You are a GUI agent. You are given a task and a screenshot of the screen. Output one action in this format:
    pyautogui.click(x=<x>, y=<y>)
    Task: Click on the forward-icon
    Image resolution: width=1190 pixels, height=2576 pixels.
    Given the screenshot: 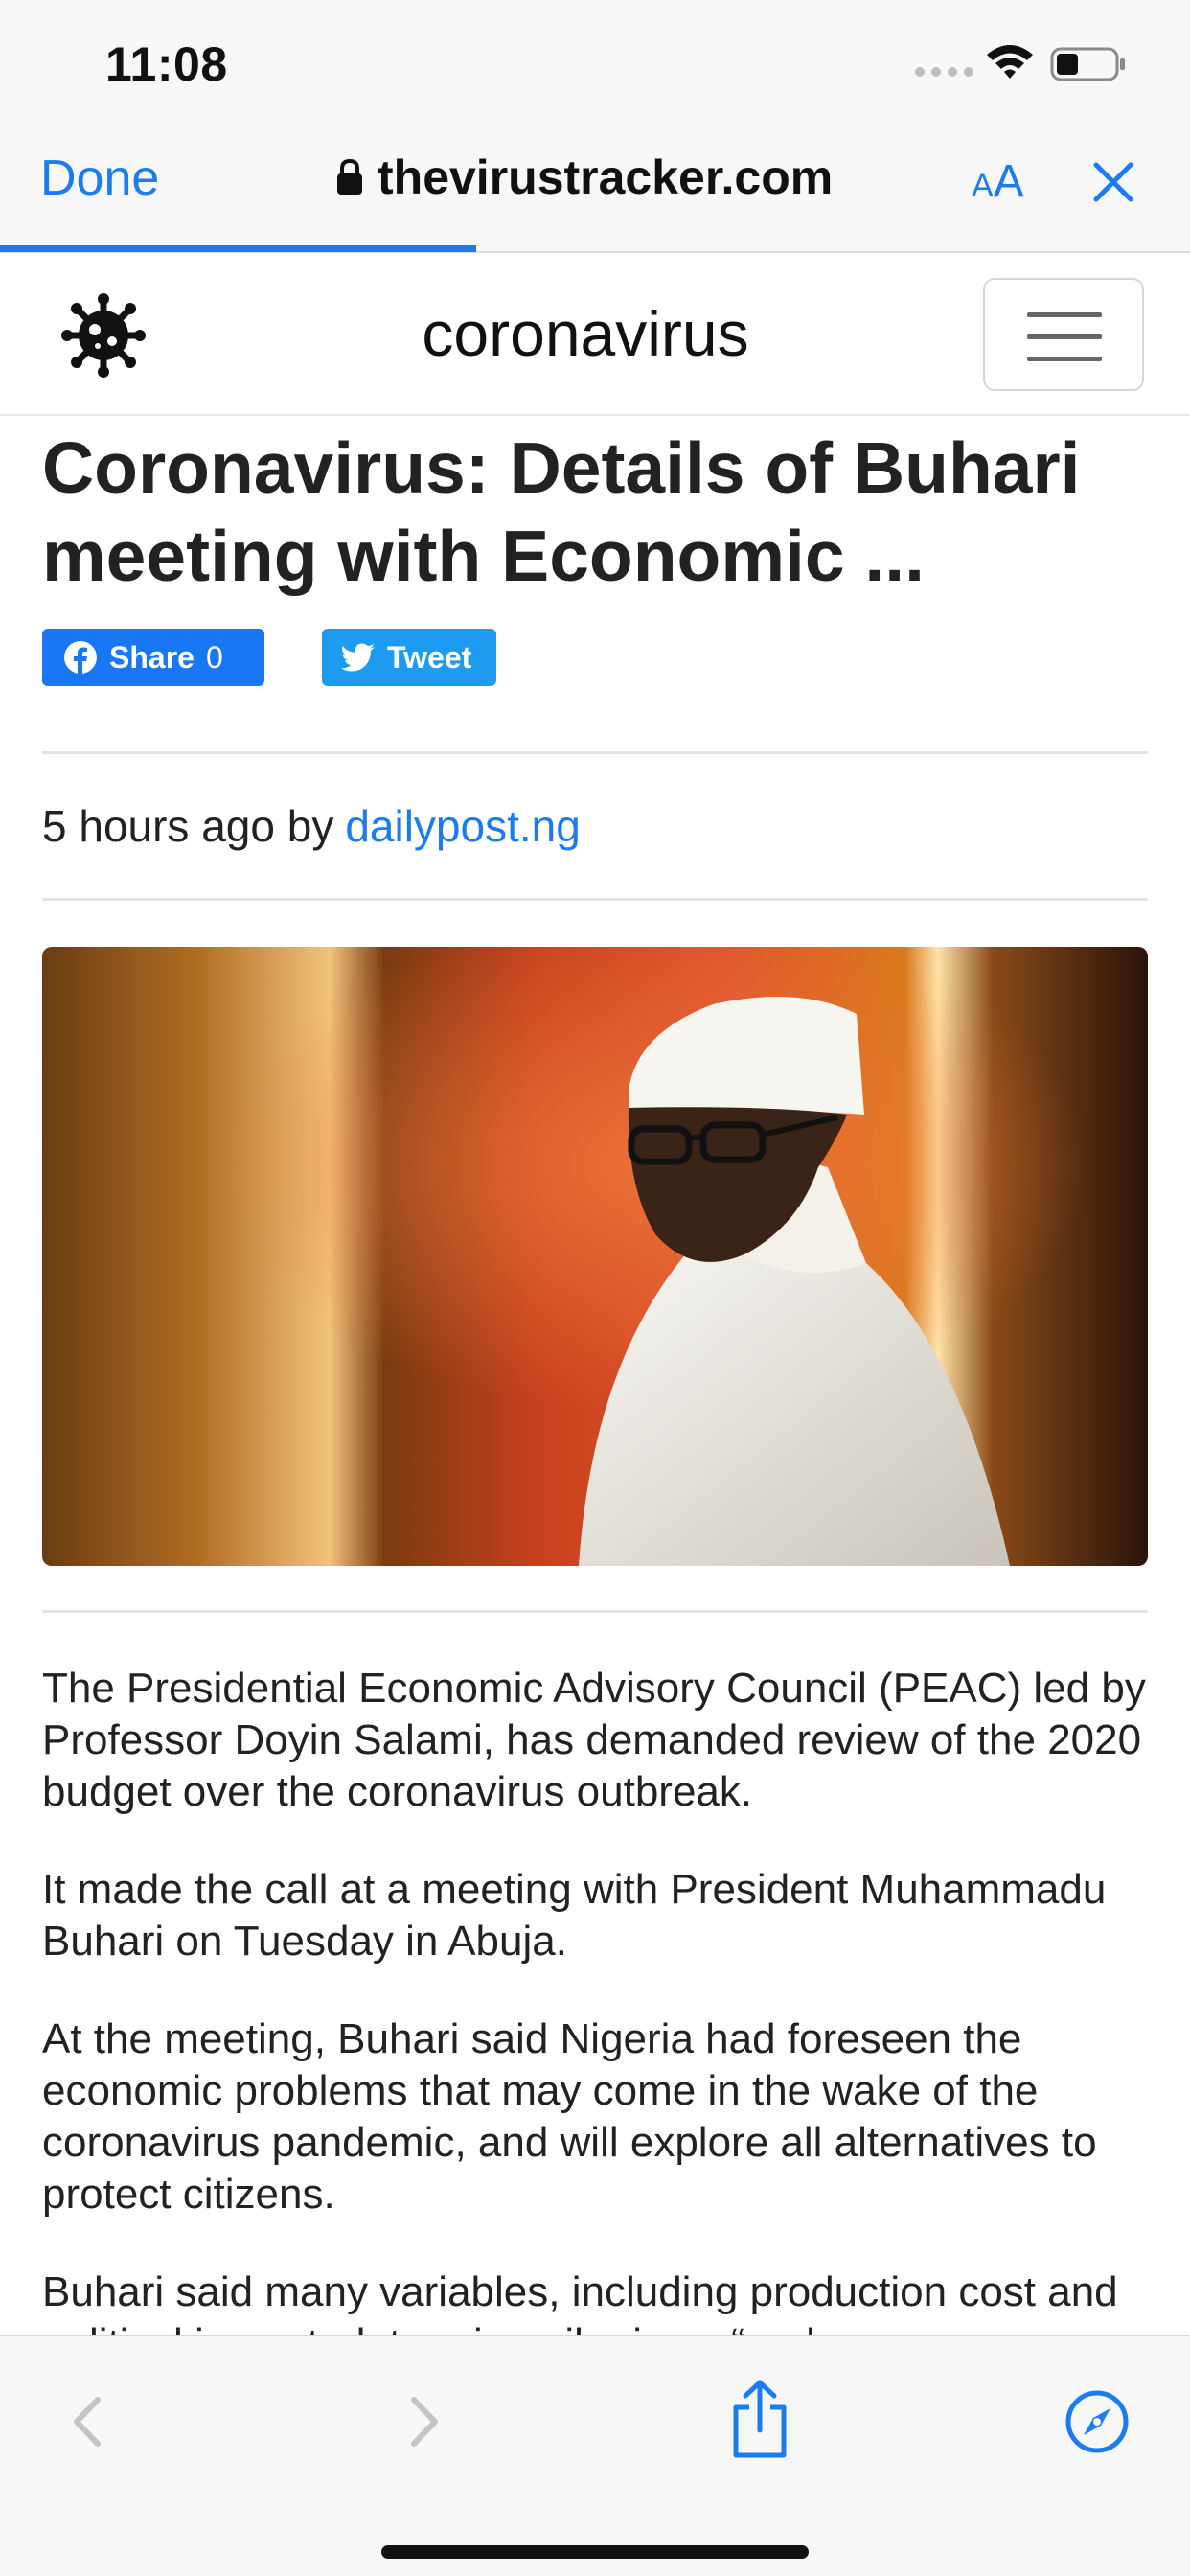 What is the action you would take?
    pyautogui.click(x=422, y=2421)
    